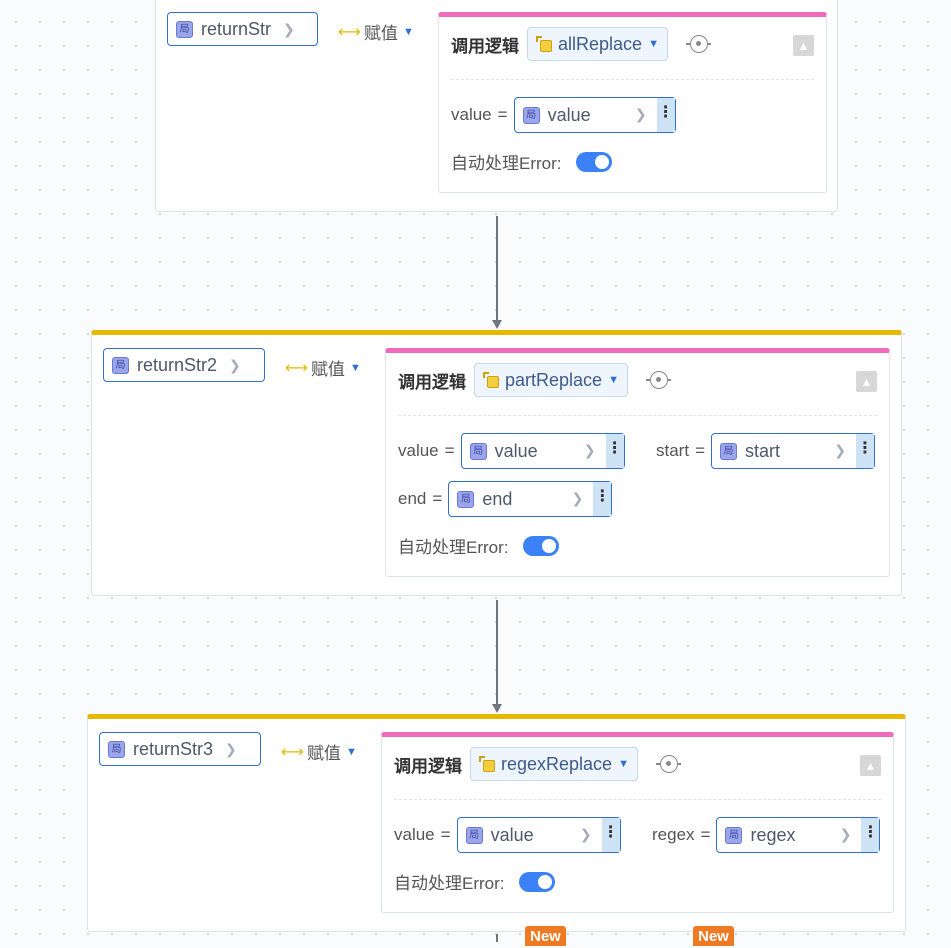 Image resolution: width=951 pixels, height=948 pixels. I want to click on param-label: start, so click(673, 450).